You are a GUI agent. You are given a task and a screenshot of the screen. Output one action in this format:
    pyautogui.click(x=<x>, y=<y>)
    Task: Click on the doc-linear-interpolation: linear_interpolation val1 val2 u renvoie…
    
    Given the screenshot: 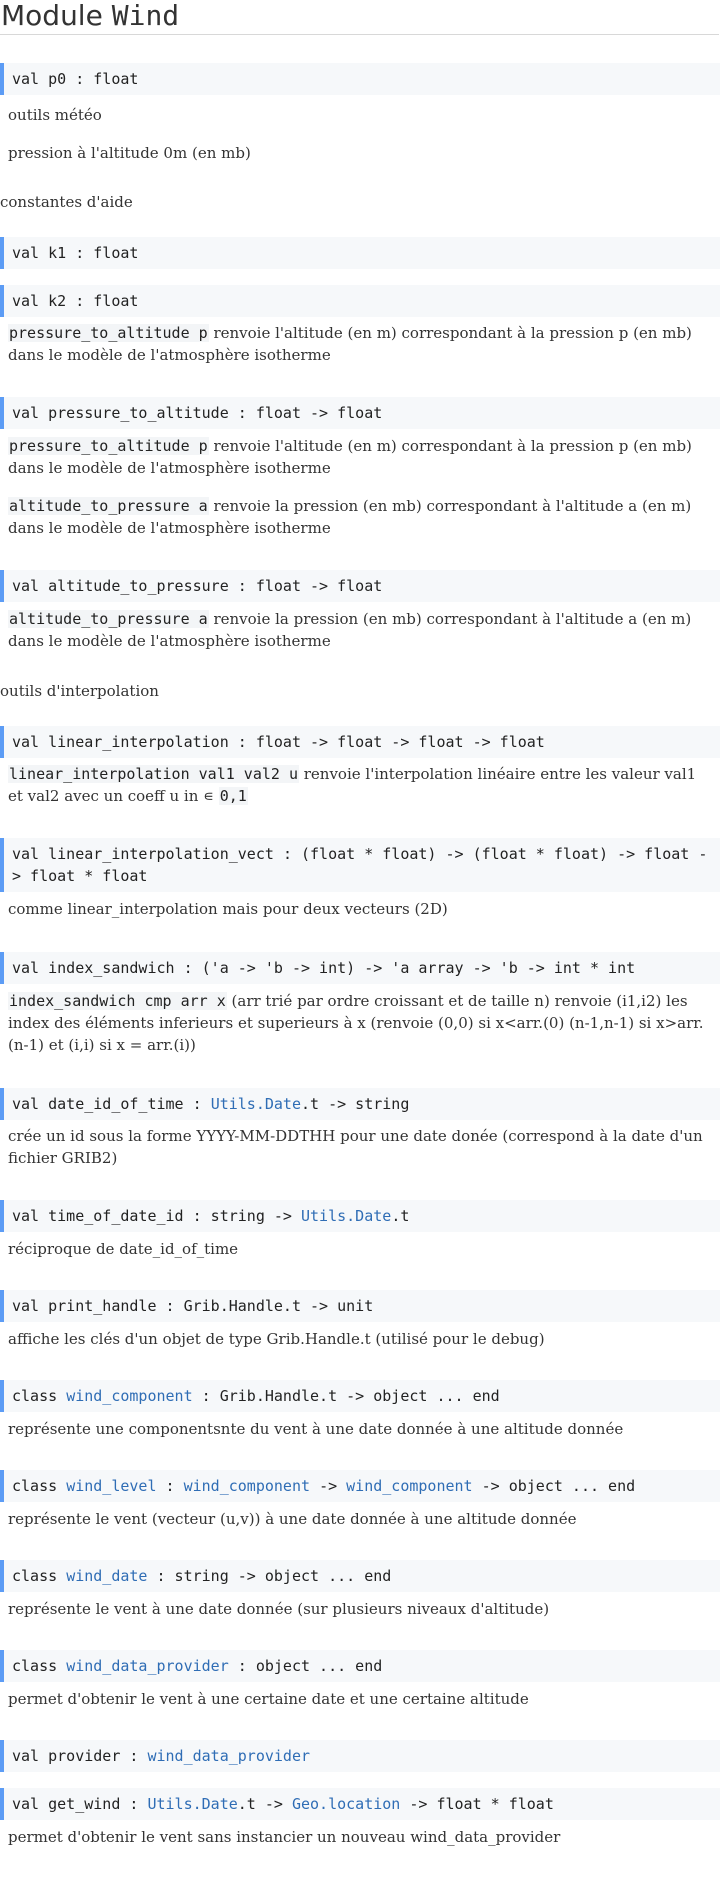 What is the action you would take?
    pyautogui.click(x=360, y=785)
    